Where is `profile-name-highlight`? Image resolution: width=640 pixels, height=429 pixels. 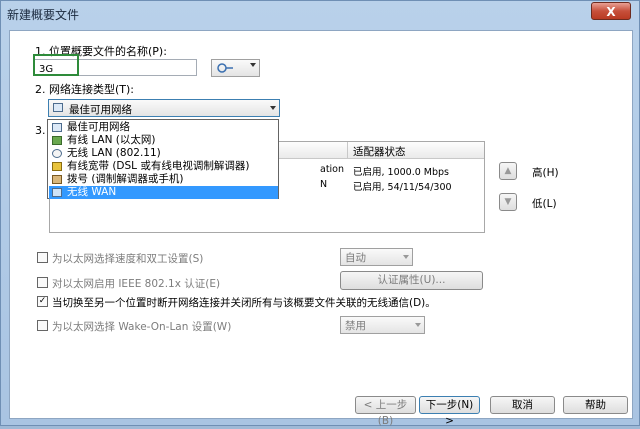
profile-name-highlight is located at coordinates (56, 65).